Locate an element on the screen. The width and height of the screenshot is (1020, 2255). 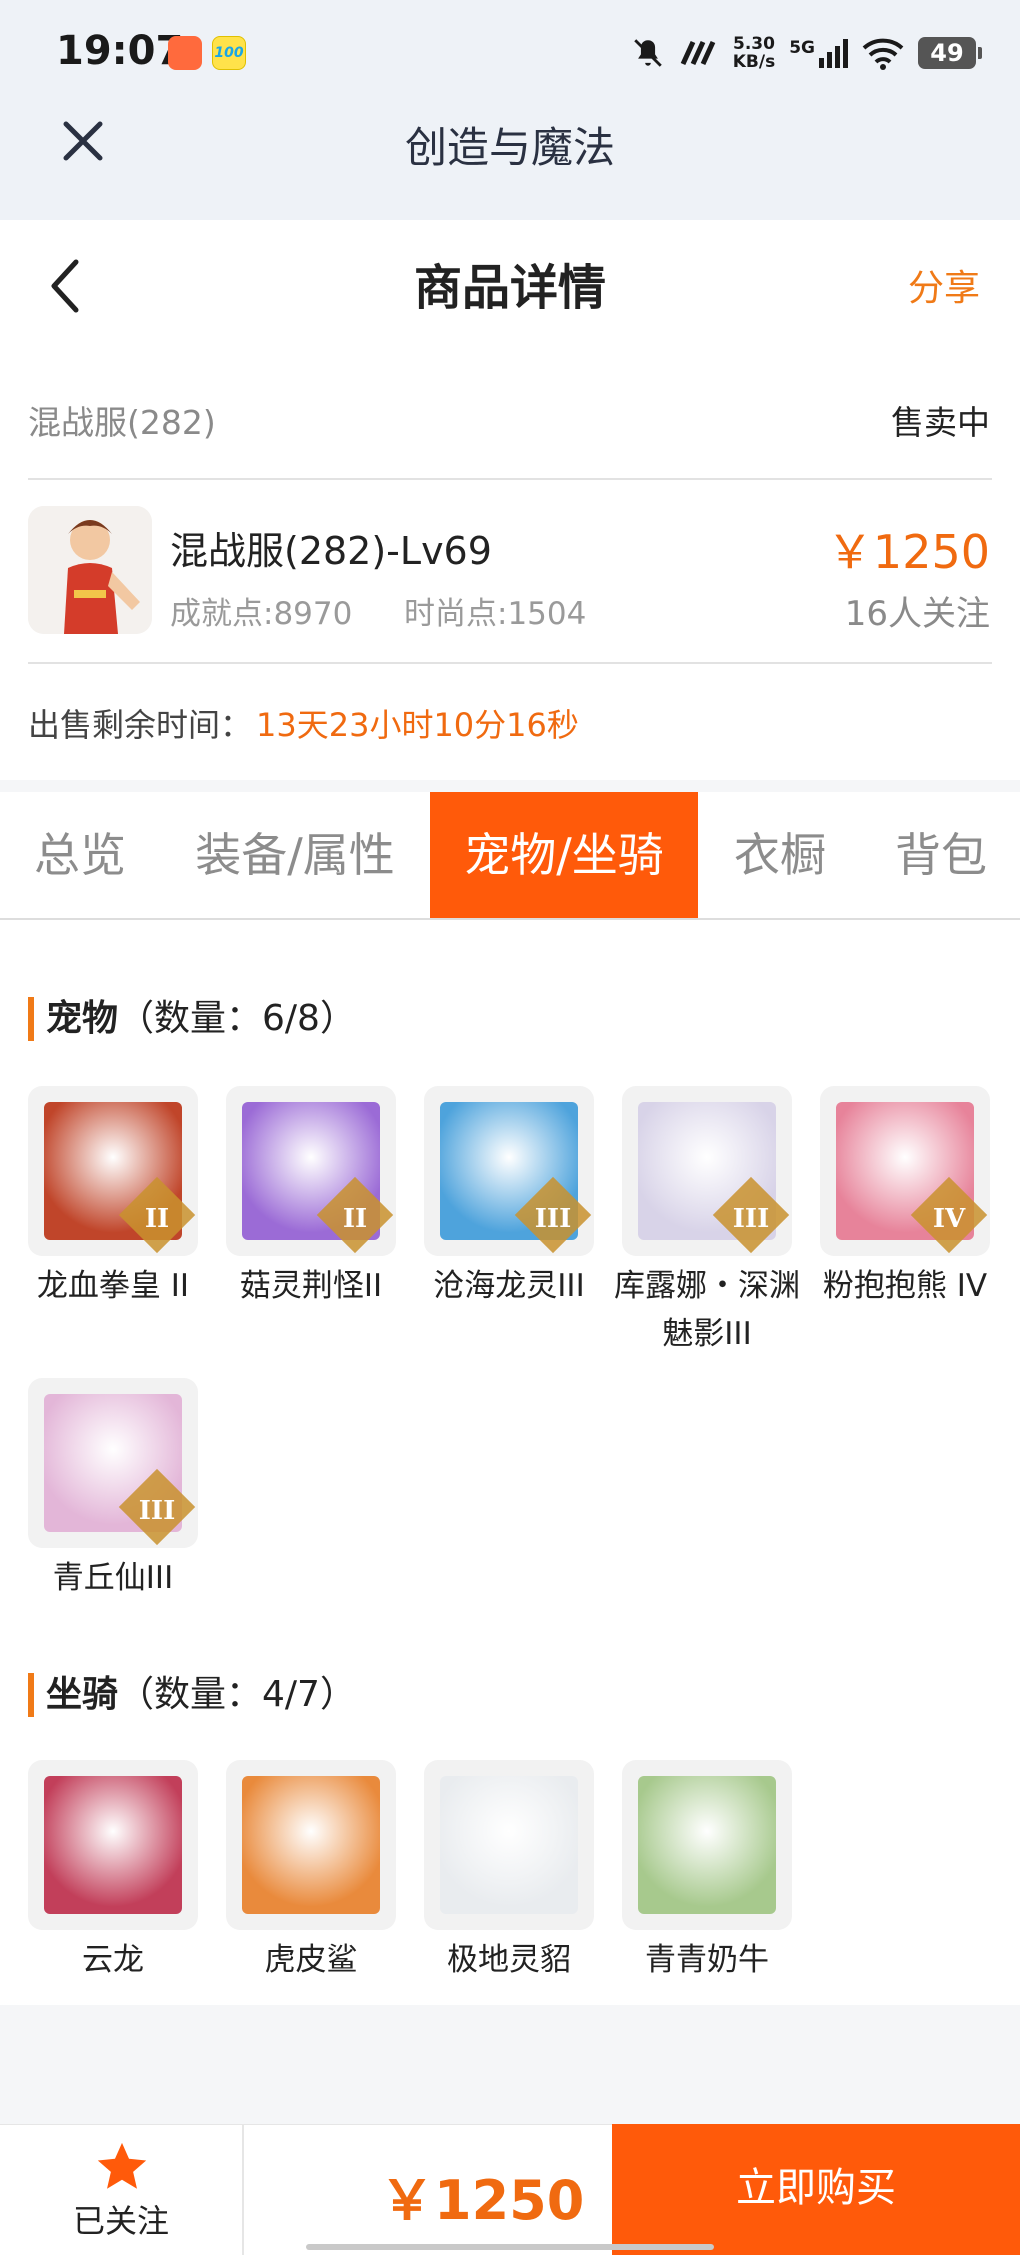
mount-card: 虎皮鲨 is located at coordinates (311, 1872).